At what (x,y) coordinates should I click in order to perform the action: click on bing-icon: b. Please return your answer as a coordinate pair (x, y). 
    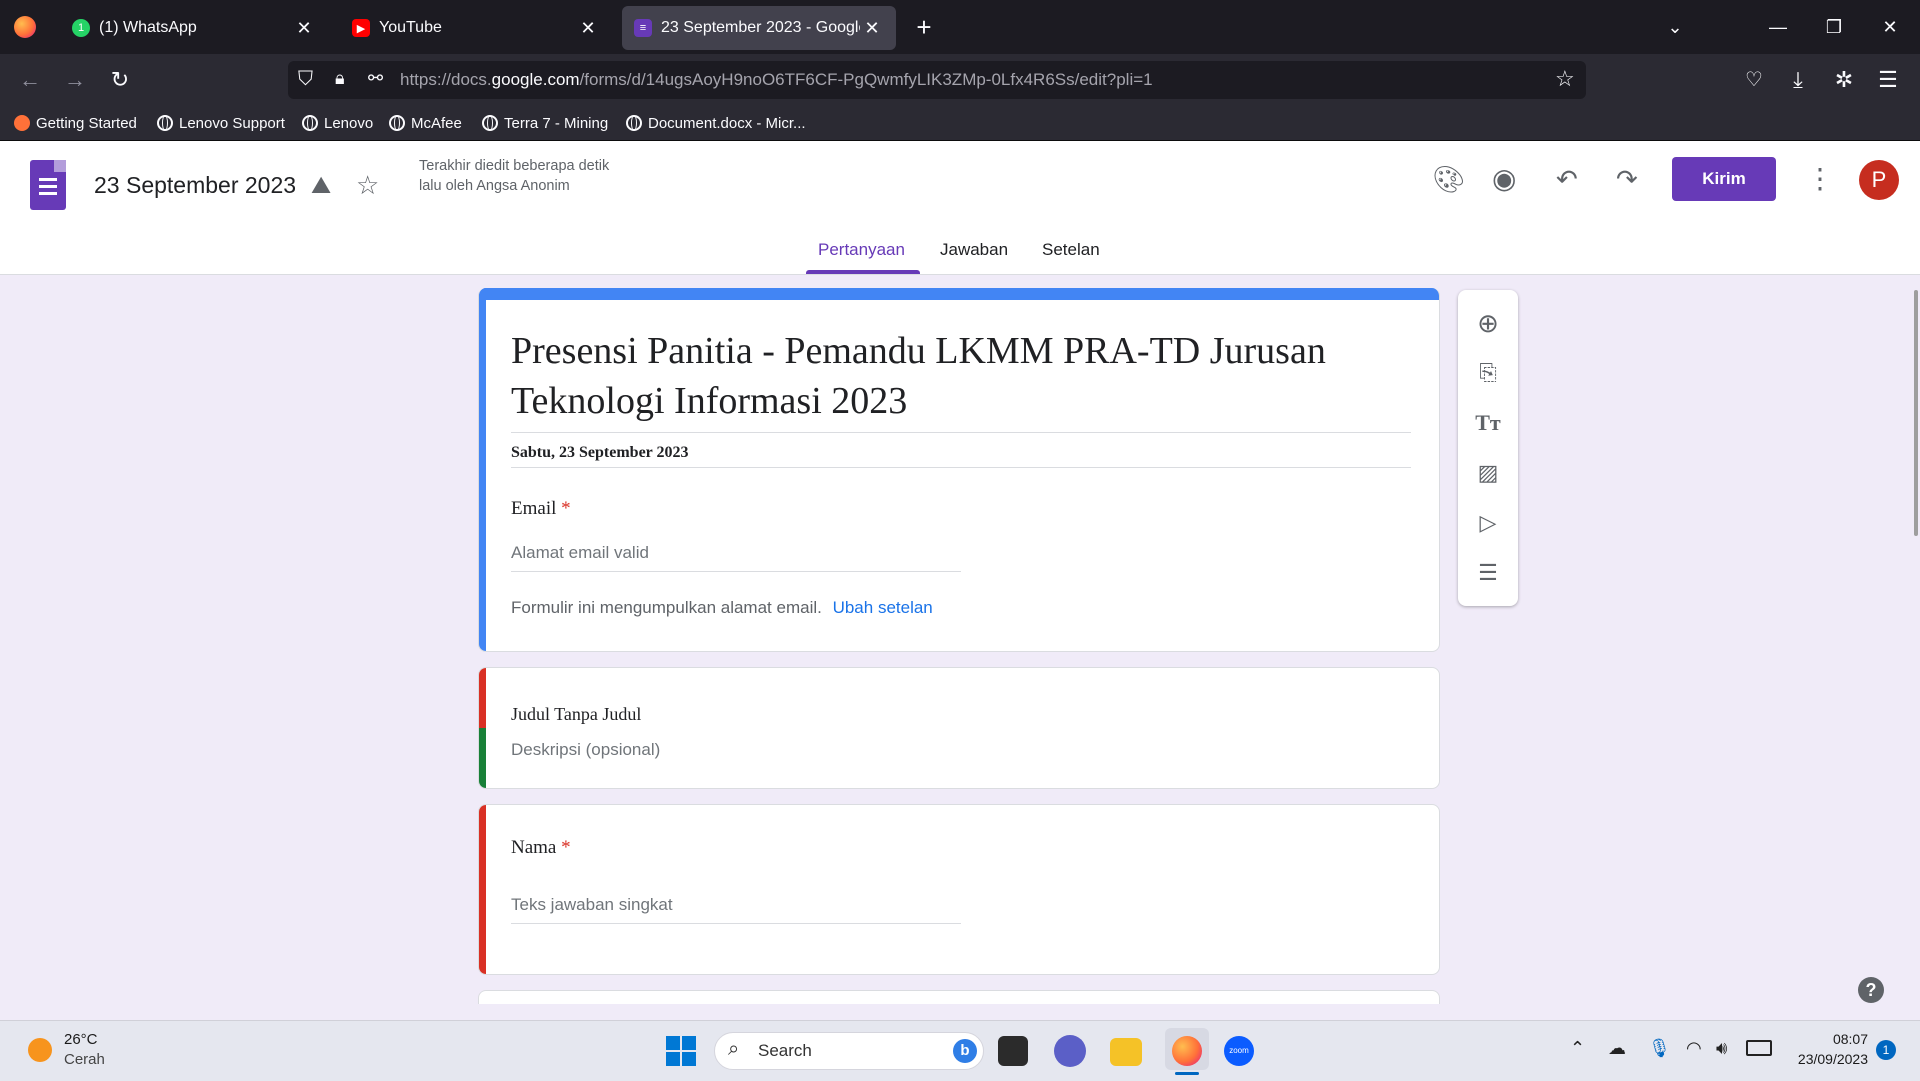
    Looking at the image, I should click on (965, 1051).